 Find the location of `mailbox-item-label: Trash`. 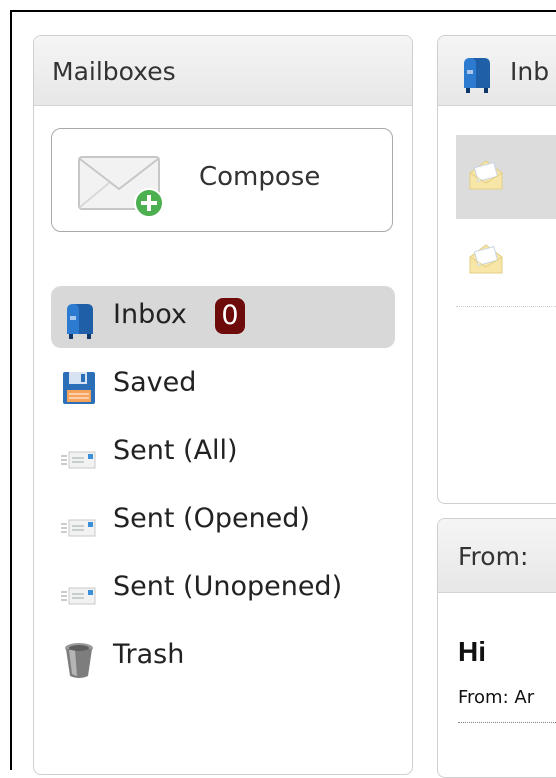

mailbox-item-label: Trash is located at coordinates (149, 654).